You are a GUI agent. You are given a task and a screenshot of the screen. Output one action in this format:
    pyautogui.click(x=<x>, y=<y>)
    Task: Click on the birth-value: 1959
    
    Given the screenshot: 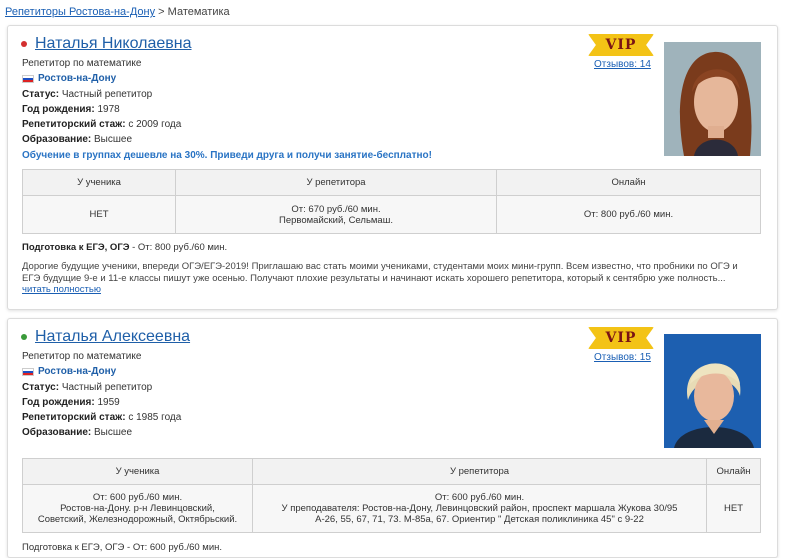 What is the action you would take?
    pyautogui.click(x=108, y=402)
    